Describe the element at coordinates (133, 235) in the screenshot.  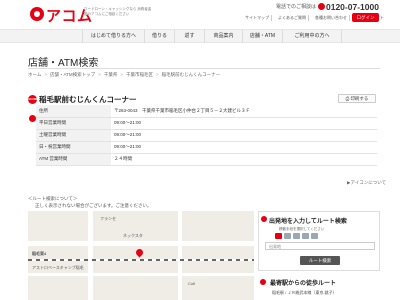
I see `map-label: ネックスタ` at that location.